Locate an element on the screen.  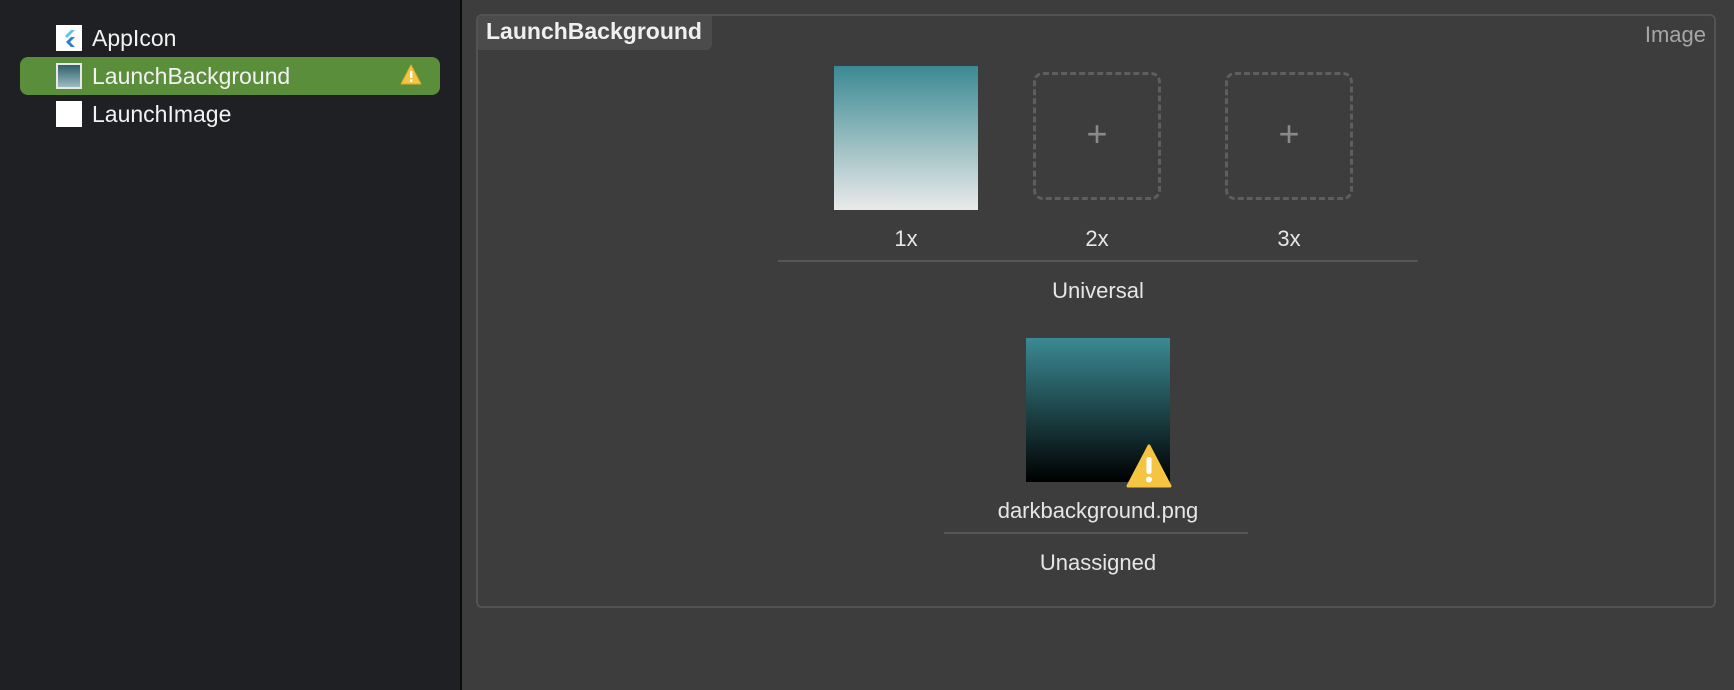
blank-thumbnail-icon is located at coordinates (69, 114).